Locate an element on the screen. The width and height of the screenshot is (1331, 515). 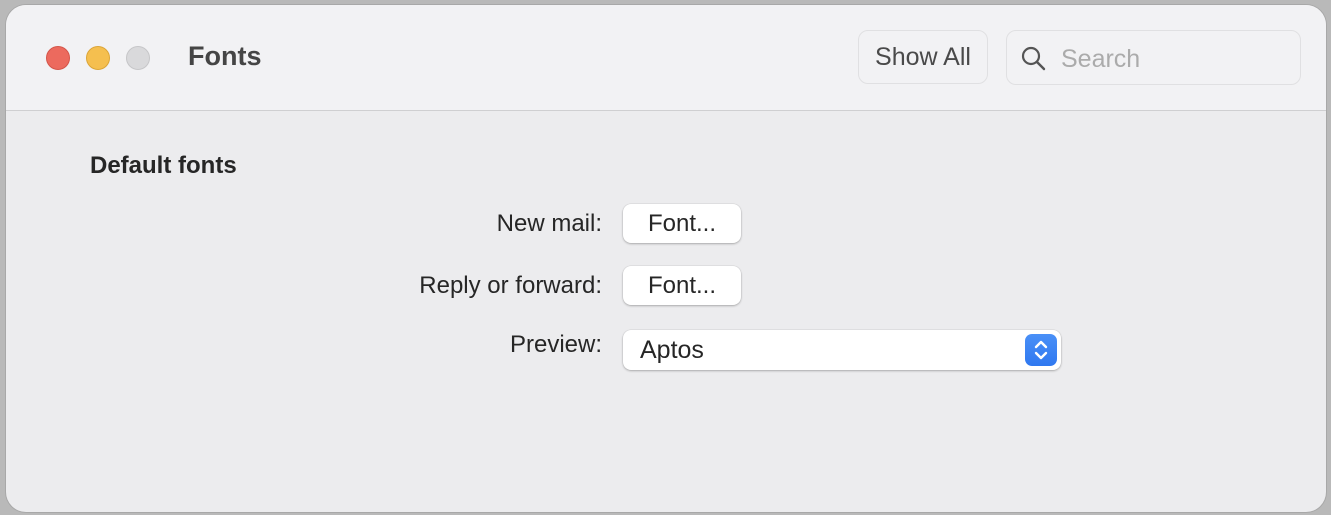
preview-font-select: Aptos is located at coordinates (842, 350).